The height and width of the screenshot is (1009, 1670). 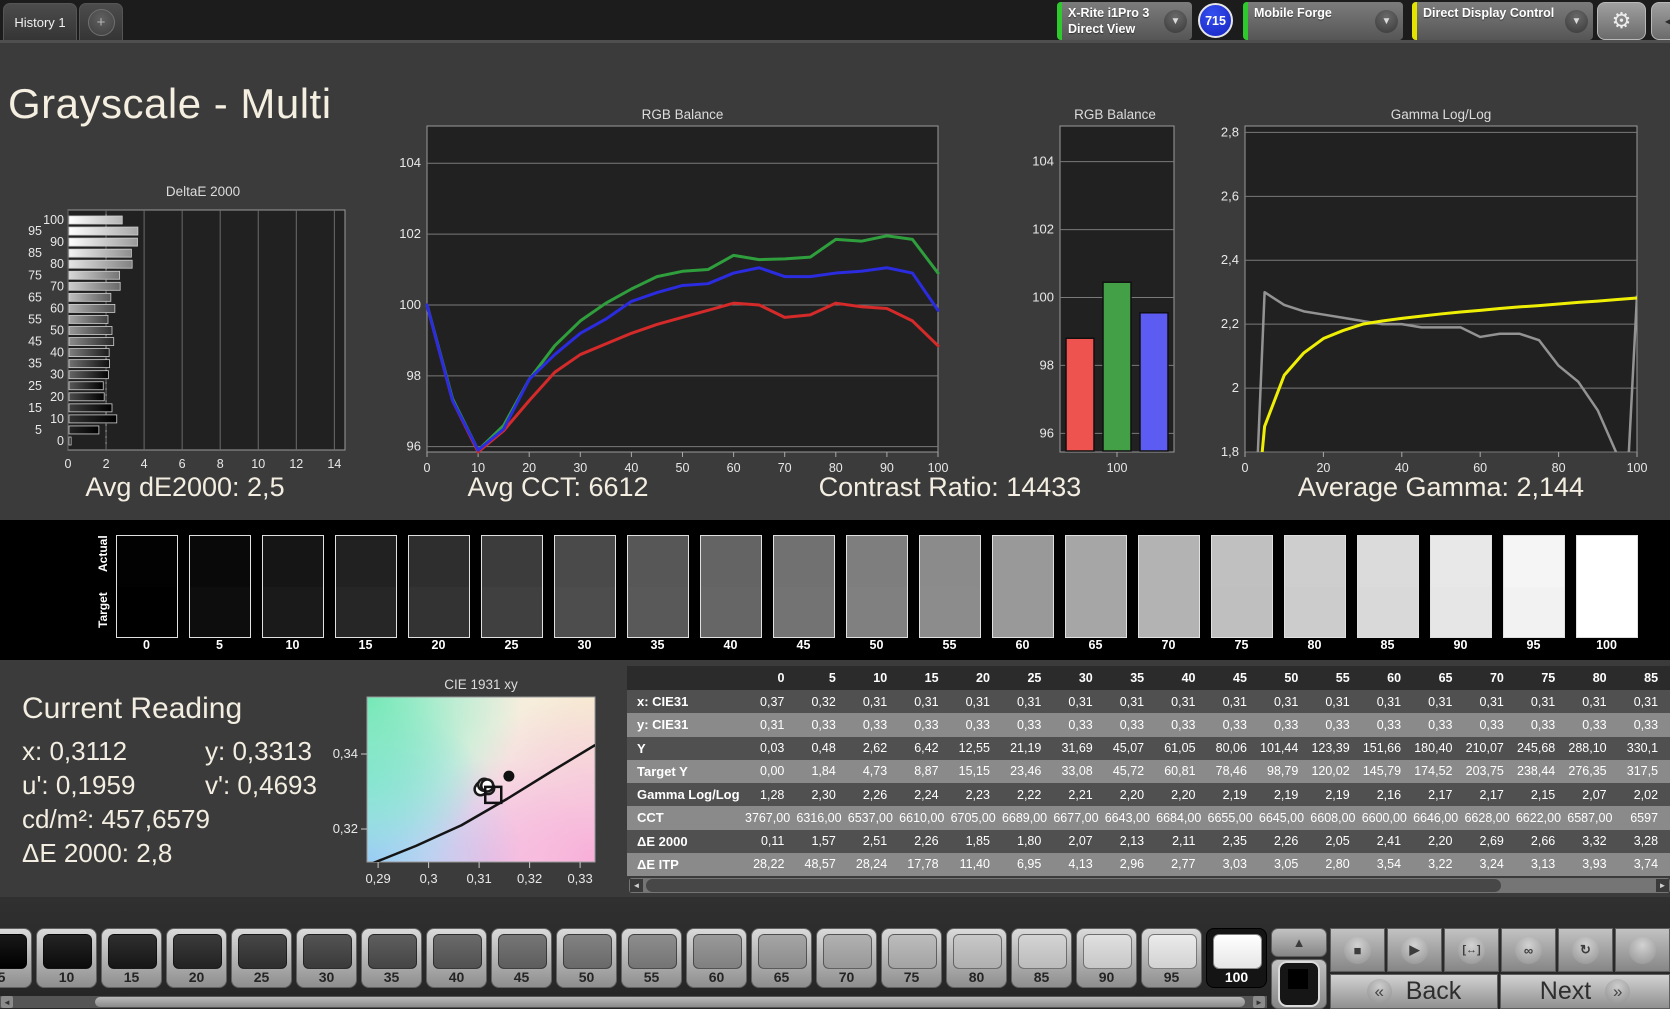 I want to click on table-cell: 17,78, so click(x=923, y=864).